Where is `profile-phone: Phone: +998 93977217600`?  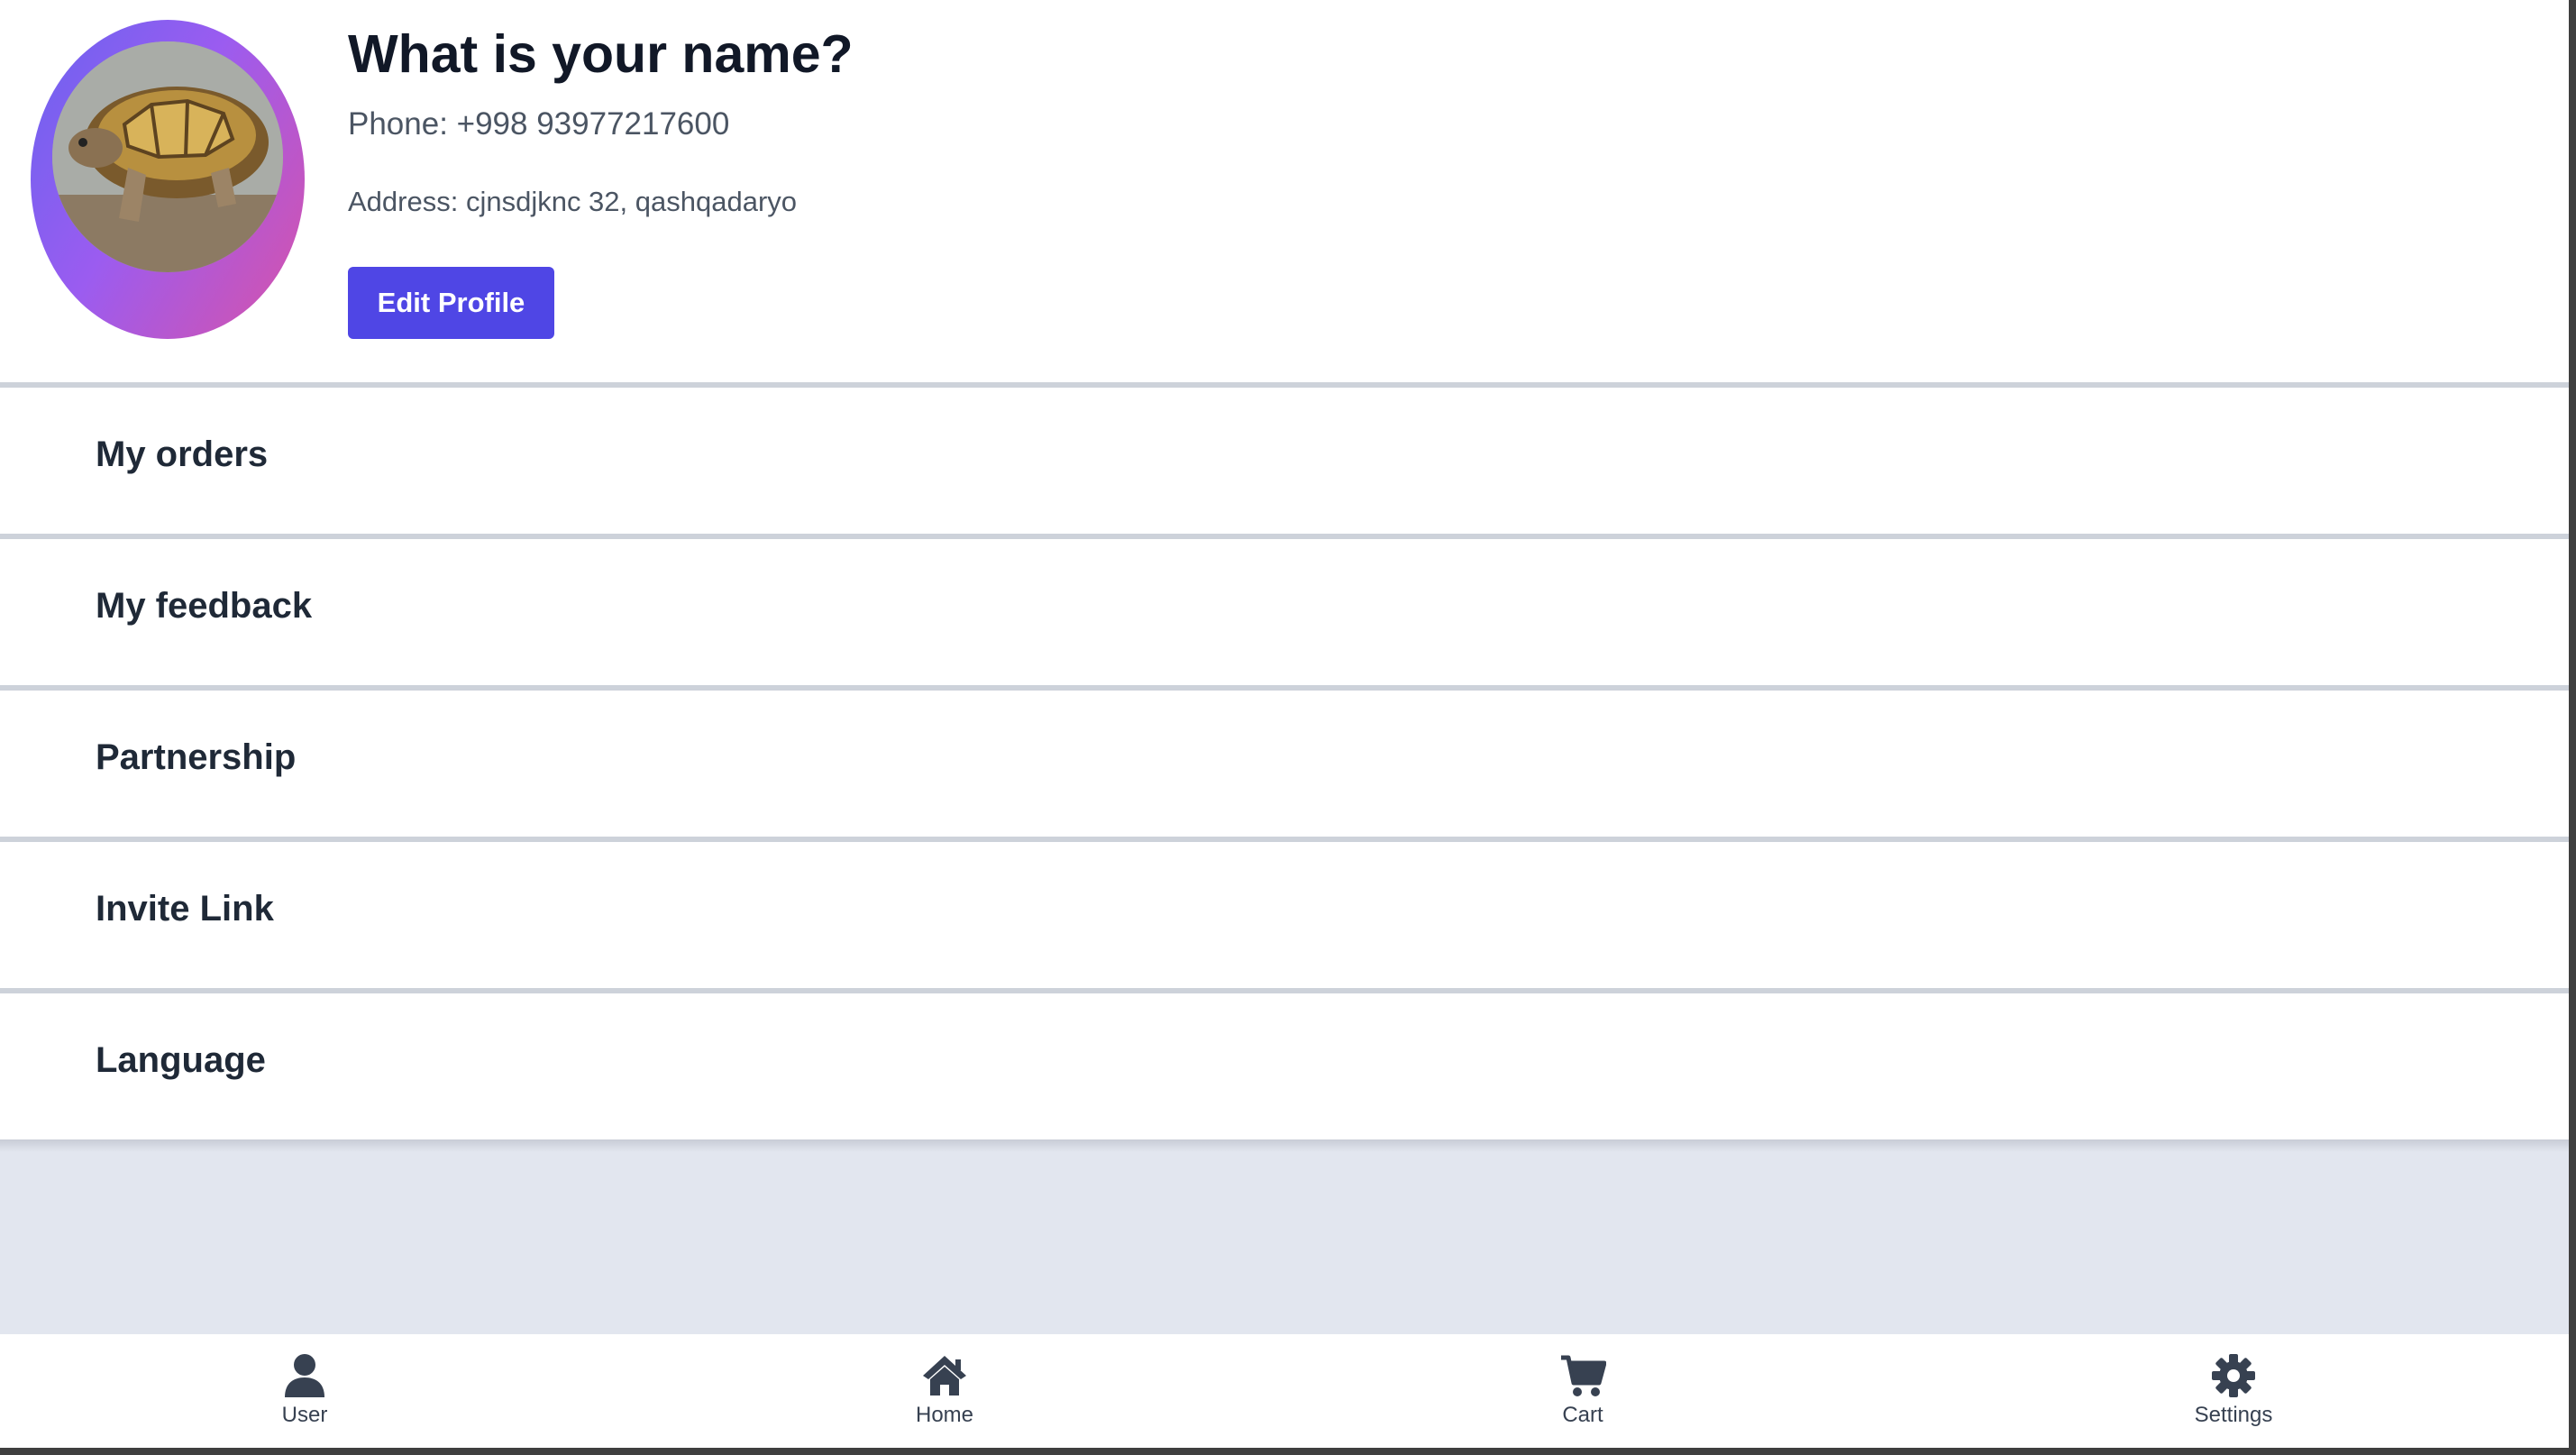 profile-phone: Phone: +998 93977217600 is located at coordinates (539, 124).